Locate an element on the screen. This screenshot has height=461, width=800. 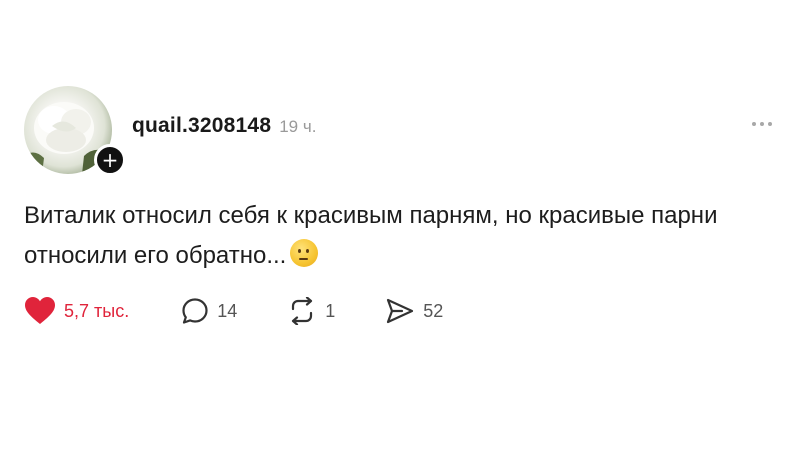
repost-button: 1 is located at coordinates (311, 311).